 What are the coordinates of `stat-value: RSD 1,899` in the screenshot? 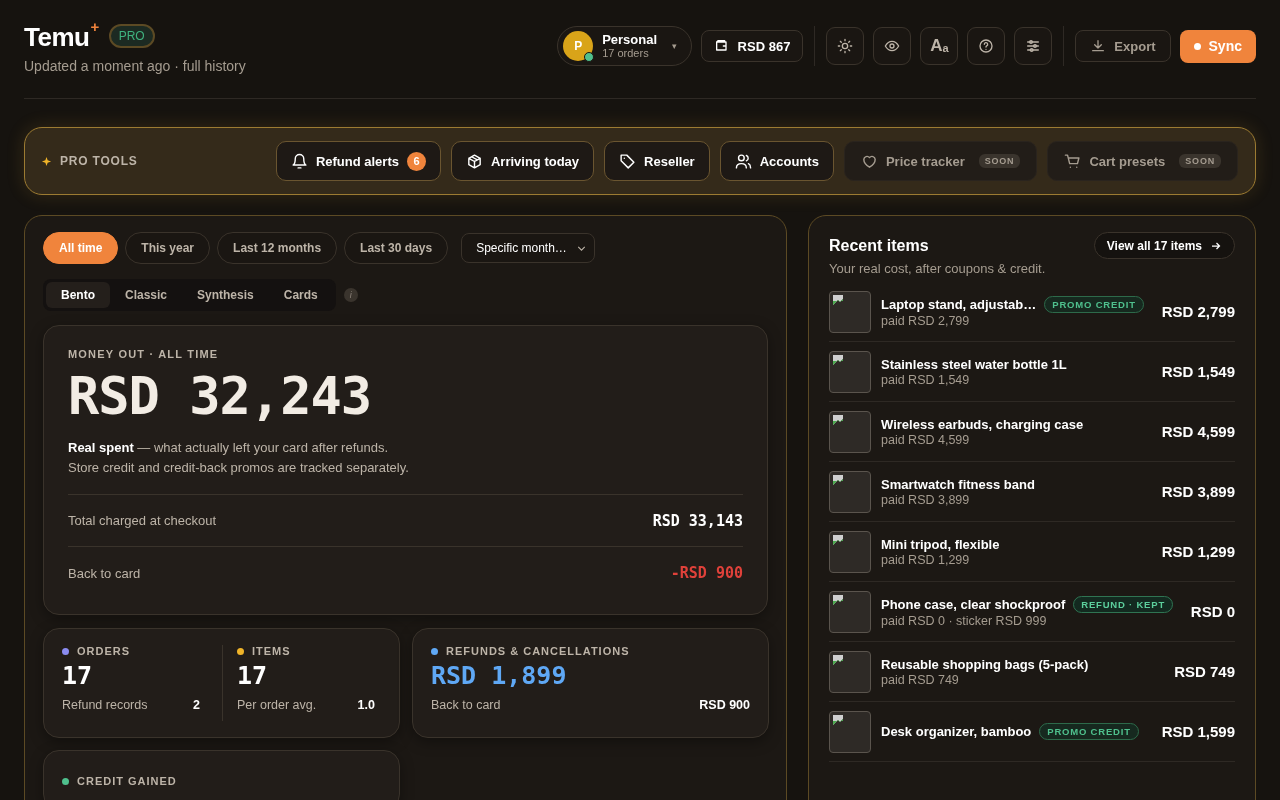 It's located at (499, 676).